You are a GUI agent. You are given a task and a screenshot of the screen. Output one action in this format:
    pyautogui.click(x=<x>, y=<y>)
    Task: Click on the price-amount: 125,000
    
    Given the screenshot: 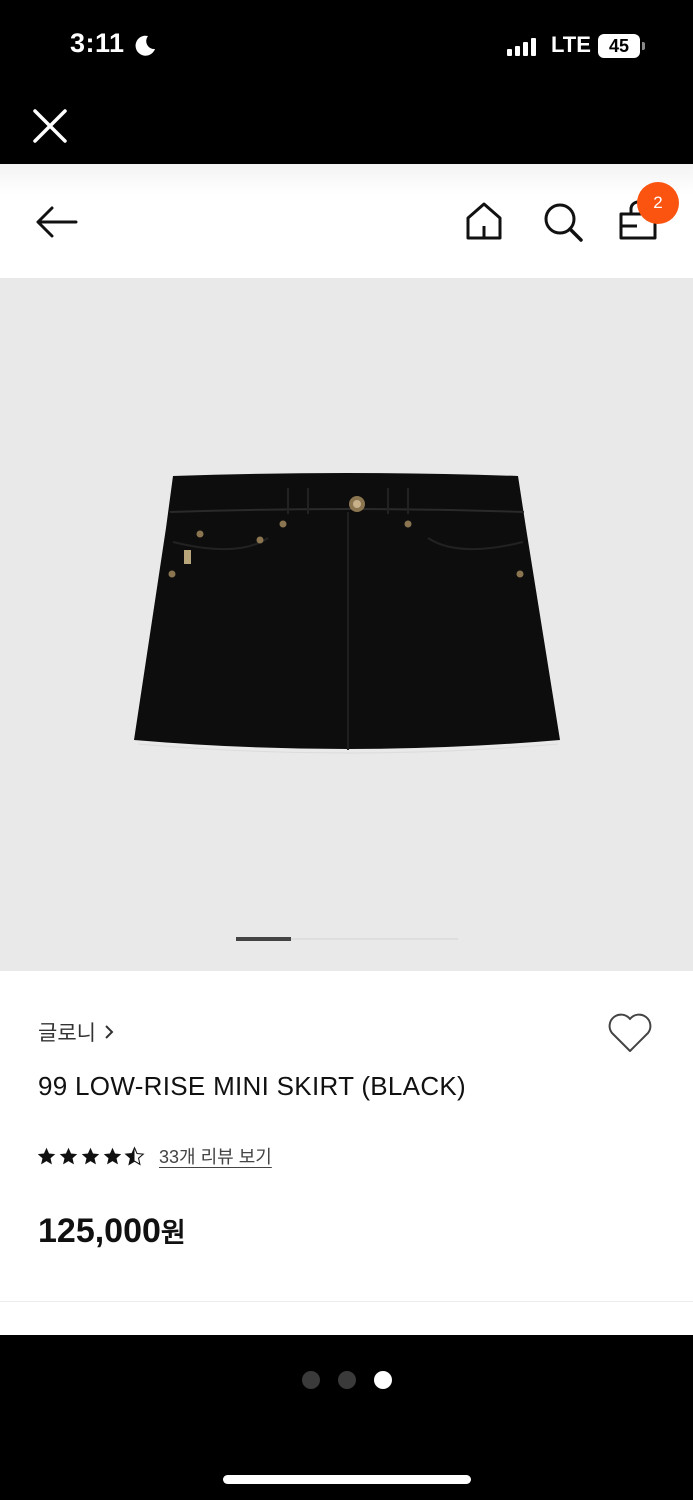 What is the action you would take?
    pyautogui.click(x=99, y=1231)
    